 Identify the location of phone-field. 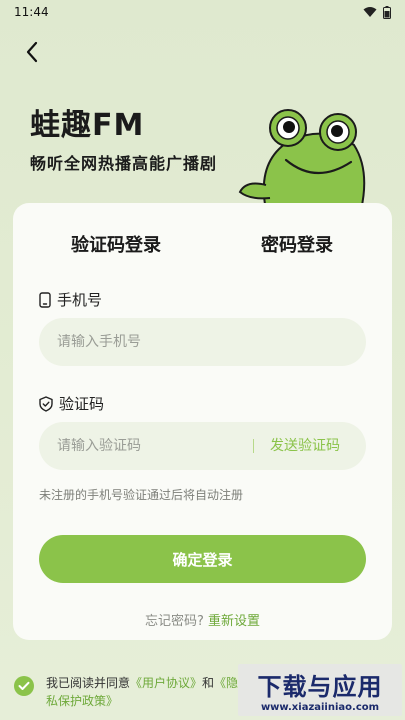
(202, 342).